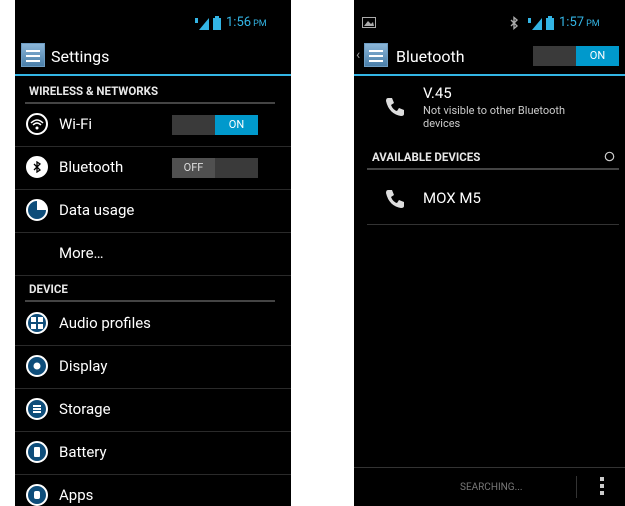 This screenshot has width=625, height=506. Describe the element at coordinates (153, 453) in the screenshot. I see `settings-item-battery: Battery` at that location.